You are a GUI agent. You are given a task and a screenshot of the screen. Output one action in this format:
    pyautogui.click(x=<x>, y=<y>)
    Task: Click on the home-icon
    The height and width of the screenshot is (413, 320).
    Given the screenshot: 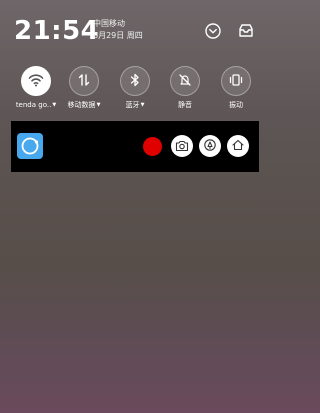 What is the action you would take?
    pyautogui.click(x=238, y=146)
    